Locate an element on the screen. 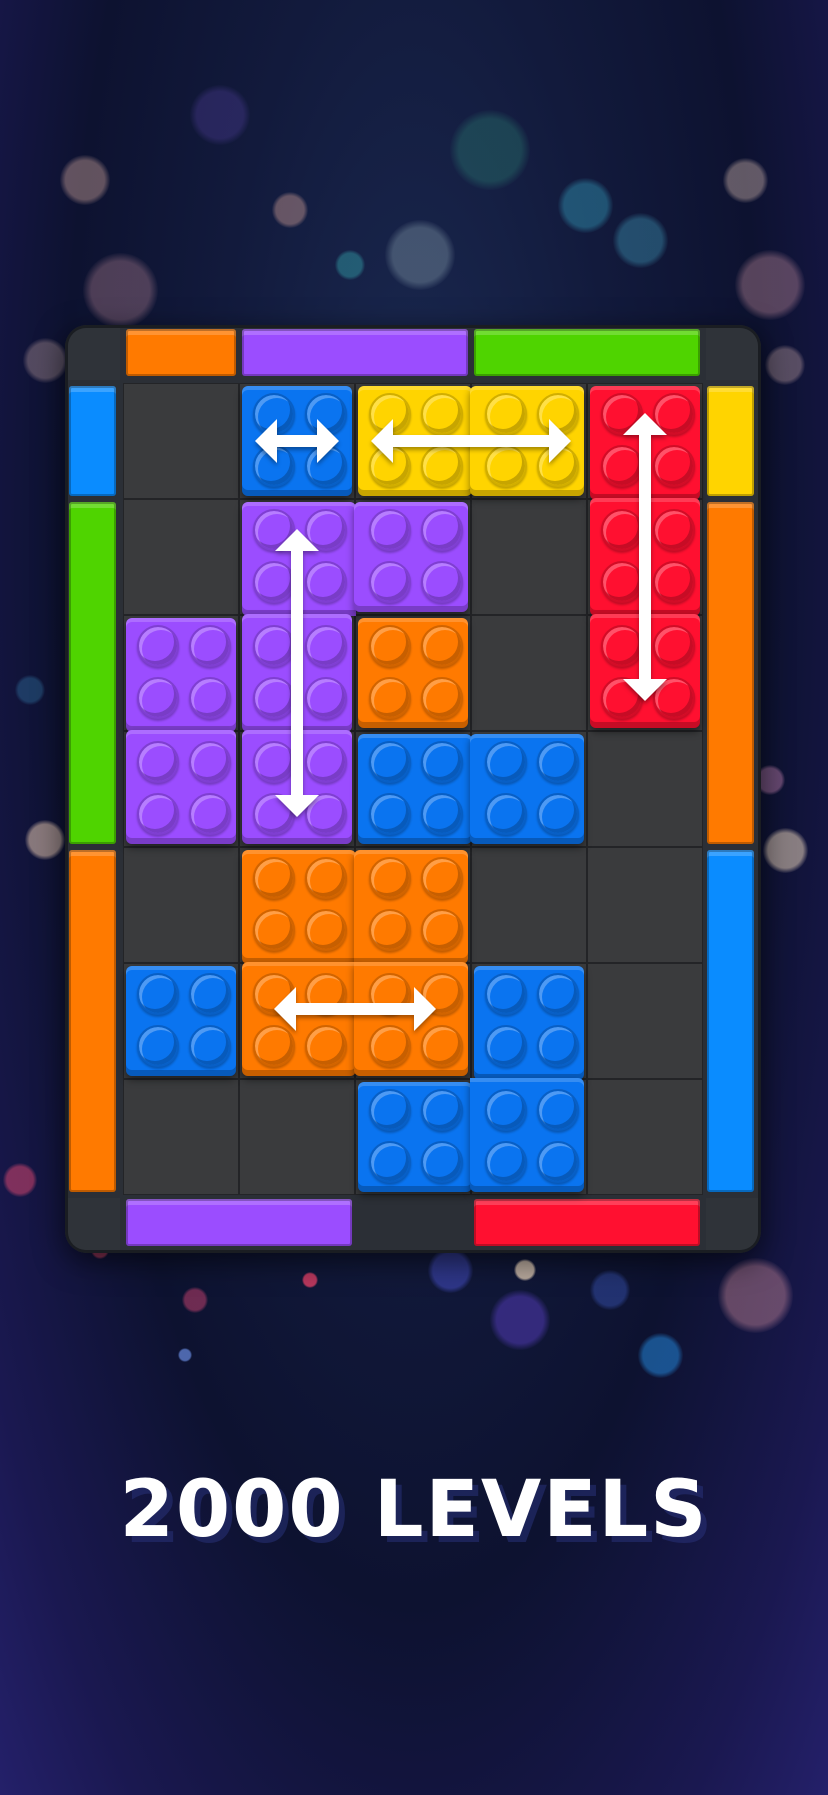  exit-gate-top-green is located at coordinates (587, 352).